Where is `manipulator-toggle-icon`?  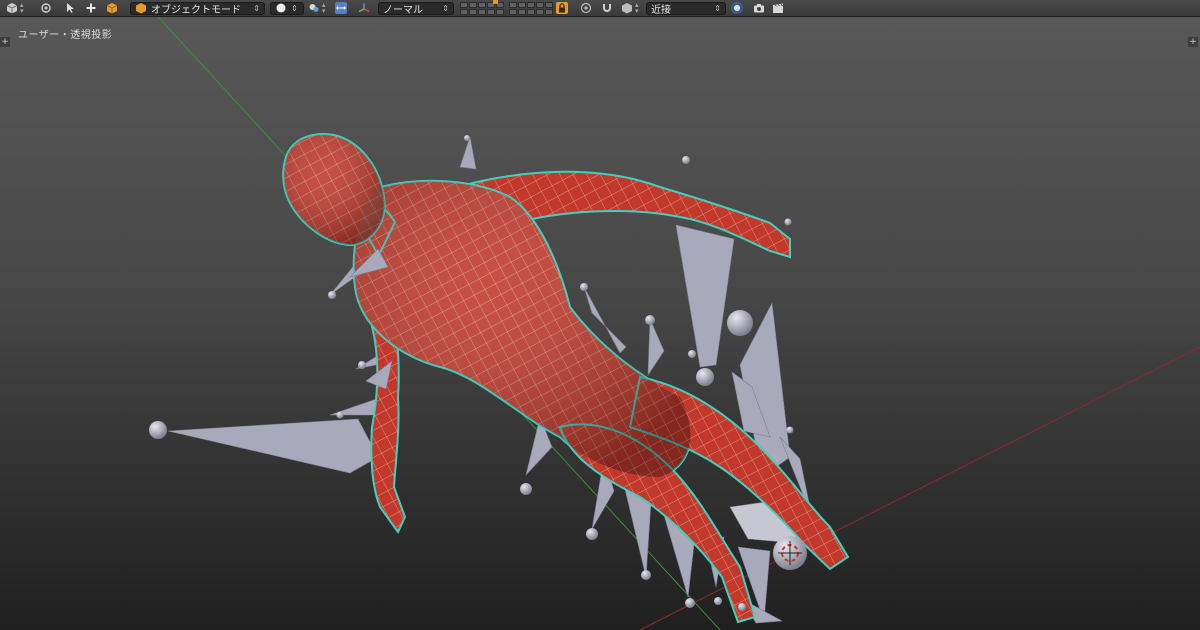
manipulator-toggle-icon is located at coordinates (341, 8).